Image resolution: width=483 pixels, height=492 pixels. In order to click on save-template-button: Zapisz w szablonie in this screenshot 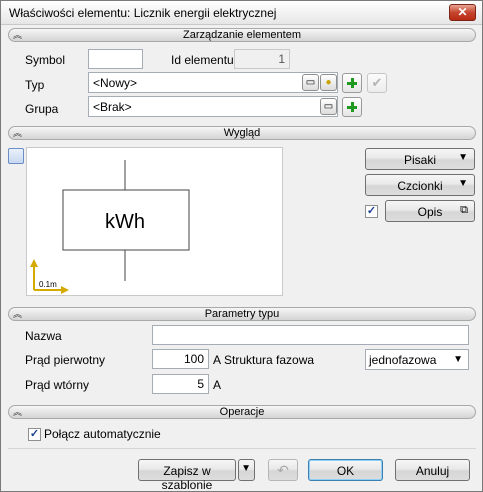, I will do `click(187, 475)`.